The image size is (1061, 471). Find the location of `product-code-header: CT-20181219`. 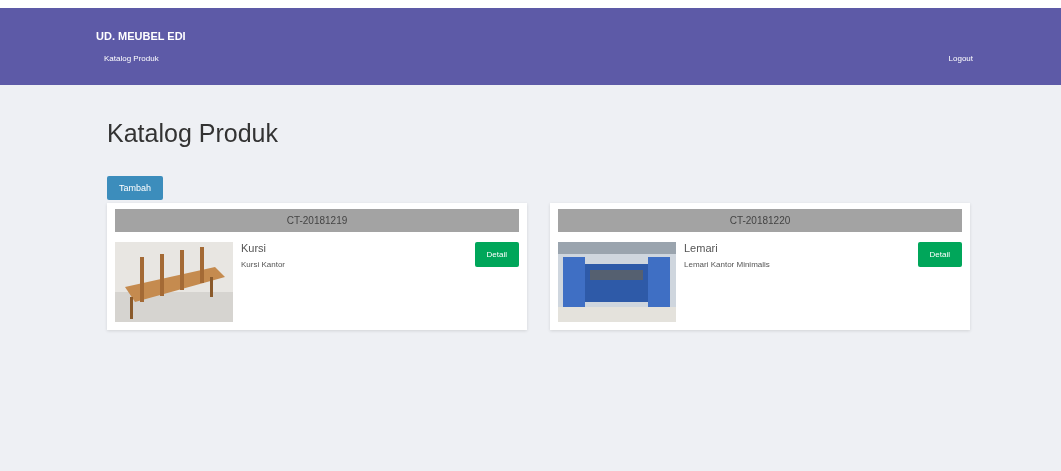

product-code-header: CT-20181219 is located at coordinates (317, 220).